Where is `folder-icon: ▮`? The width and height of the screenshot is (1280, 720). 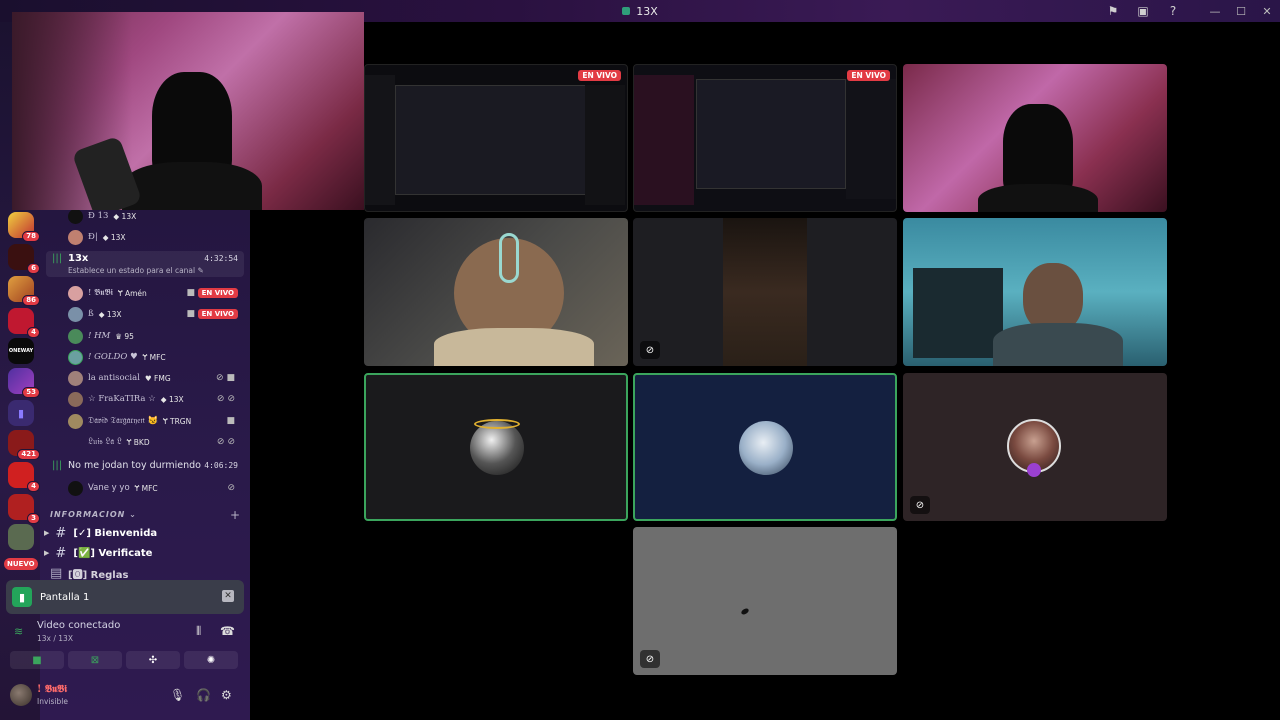
folder-icon: ▮ is located at coordinates (21, 413).